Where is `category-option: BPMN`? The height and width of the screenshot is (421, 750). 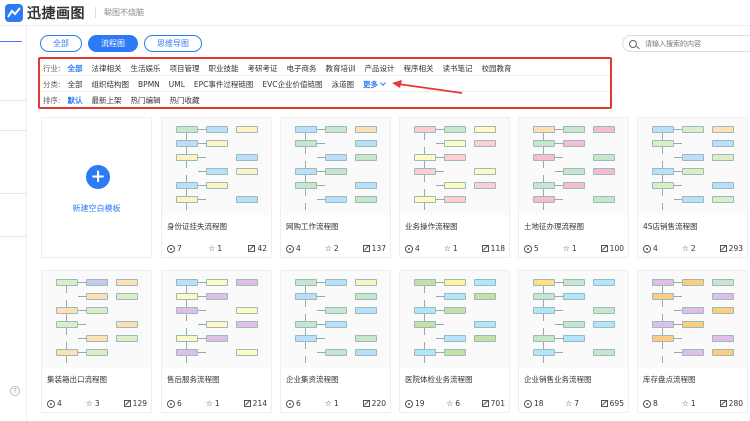 category-option: BPMN is located at coordinates (149, 84).